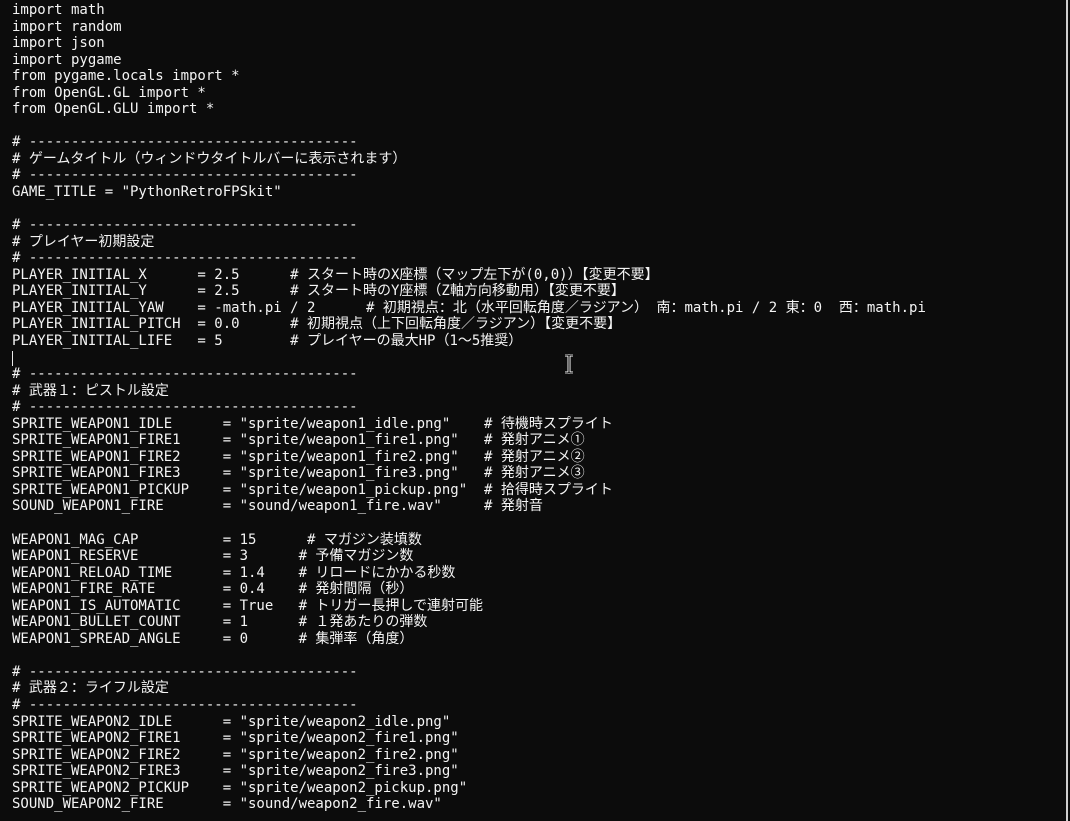  I want to click on code-line: GAME_TITLE = "PythonRetroFPSkit", so click(469, 192).